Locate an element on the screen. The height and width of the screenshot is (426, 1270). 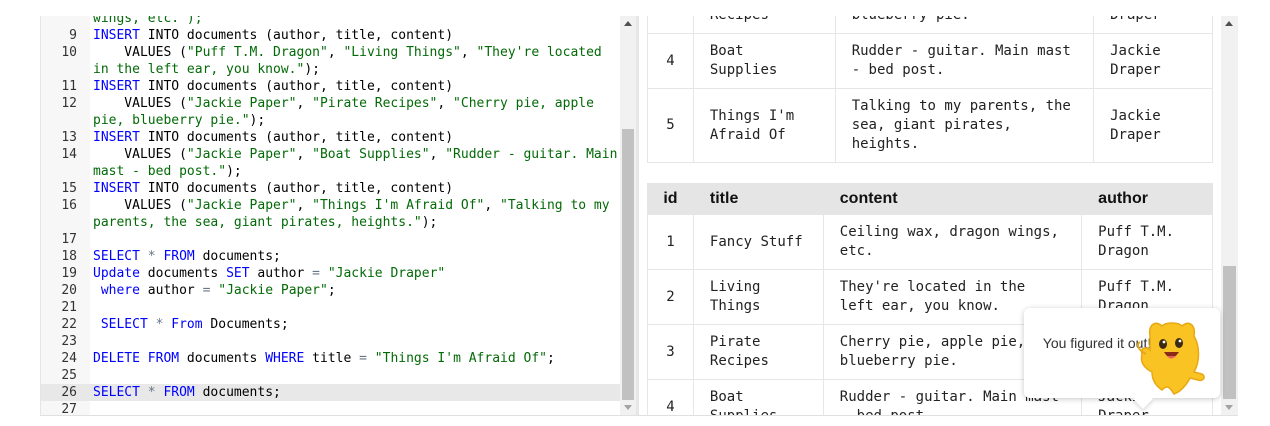
code-text: in the left ear, you know."); is located at coordinates (356, 69).